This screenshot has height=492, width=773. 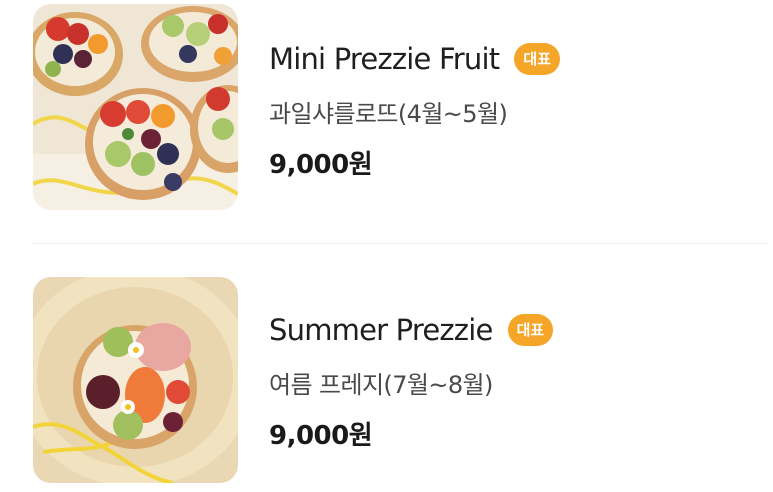 What do you see at coordinates (400, 243) in the screenshot?
I see `divider` at bounding box center [400, 243].